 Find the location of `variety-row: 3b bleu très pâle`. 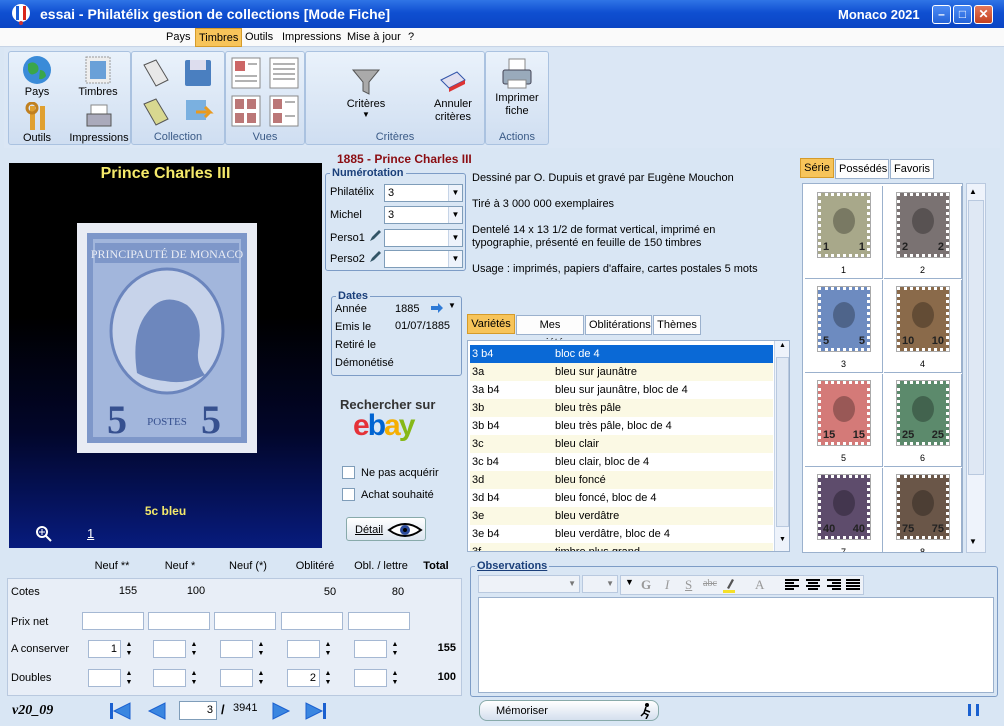

variety-row: 3b bleu très pâle is located at coordinates (621, 408).